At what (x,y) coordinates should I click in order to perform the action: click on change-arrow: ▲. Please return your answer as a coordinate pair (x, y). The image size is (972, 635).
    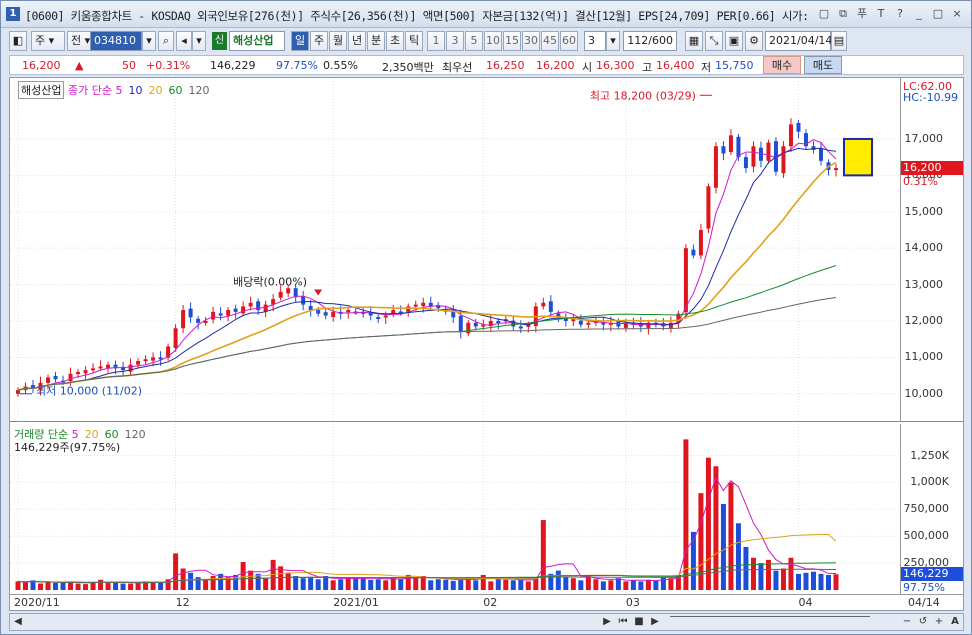
    Looking at the image, I should click on (79, 65).